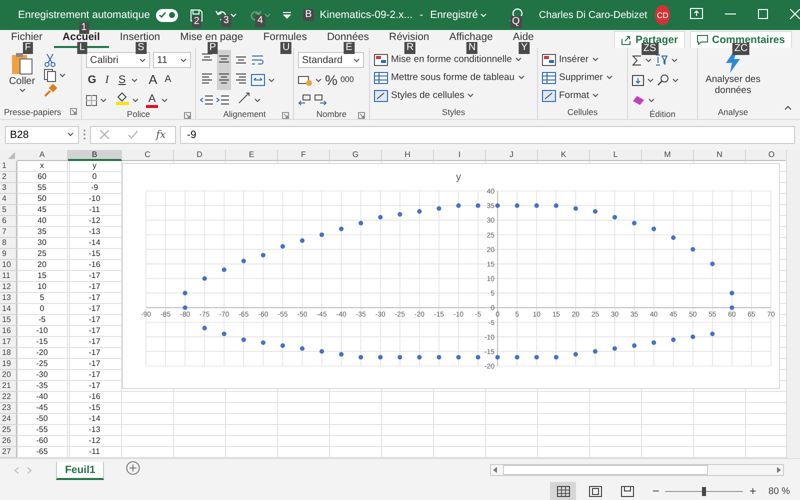  I want to click on grow-font-button: A, so click(153, 80).